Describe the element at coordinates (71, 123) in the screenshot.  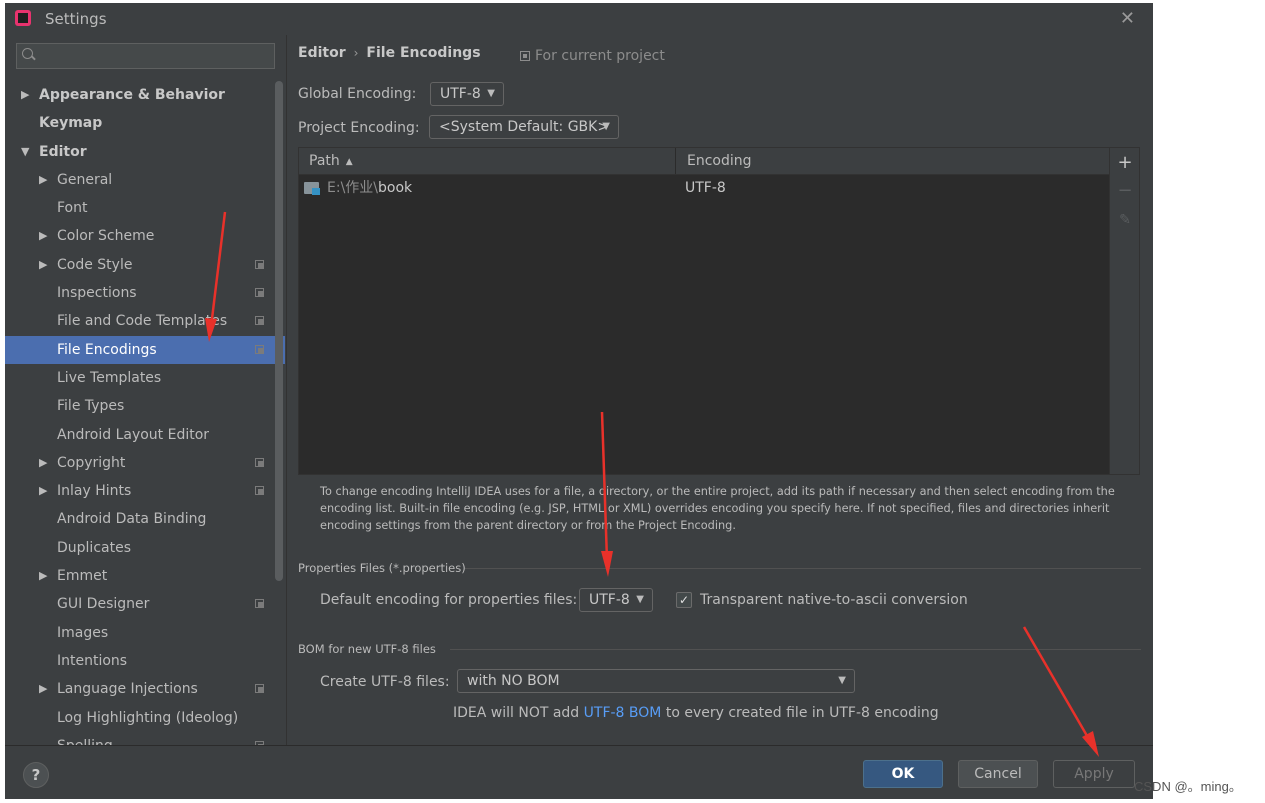
I see `sidebar-item-label: Keymap` at that location.